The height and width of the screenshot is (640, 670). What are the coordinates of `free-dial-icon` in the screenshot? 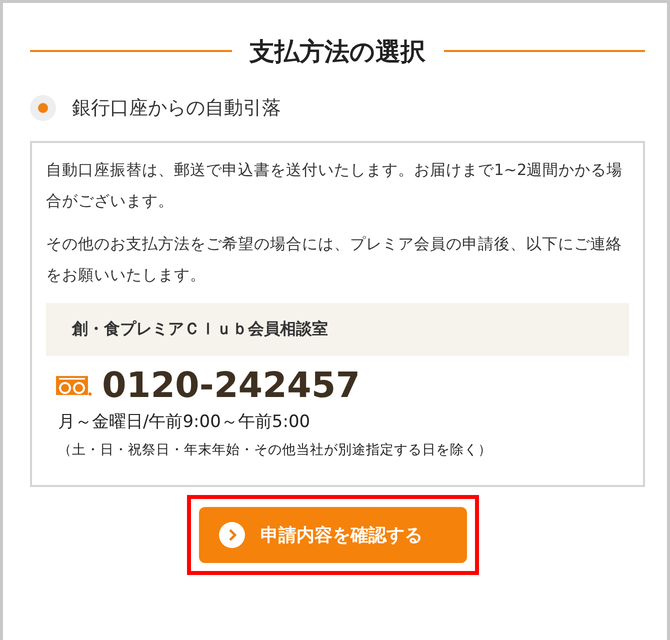 It's located at (74, 386).